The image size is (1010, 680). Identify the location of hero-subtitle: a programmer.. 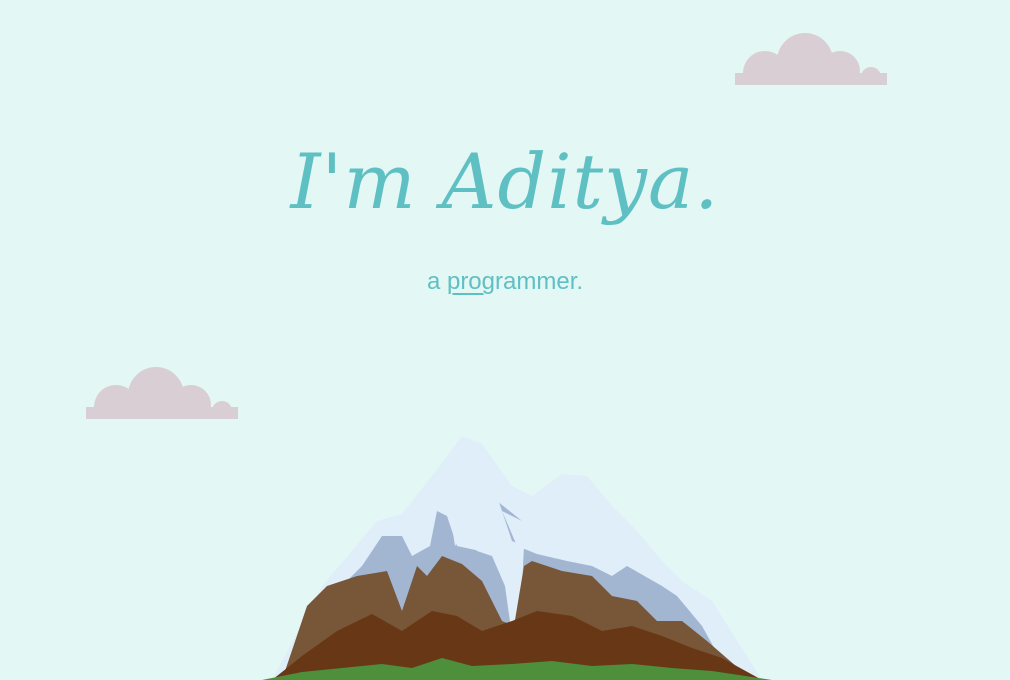
(505, 282).